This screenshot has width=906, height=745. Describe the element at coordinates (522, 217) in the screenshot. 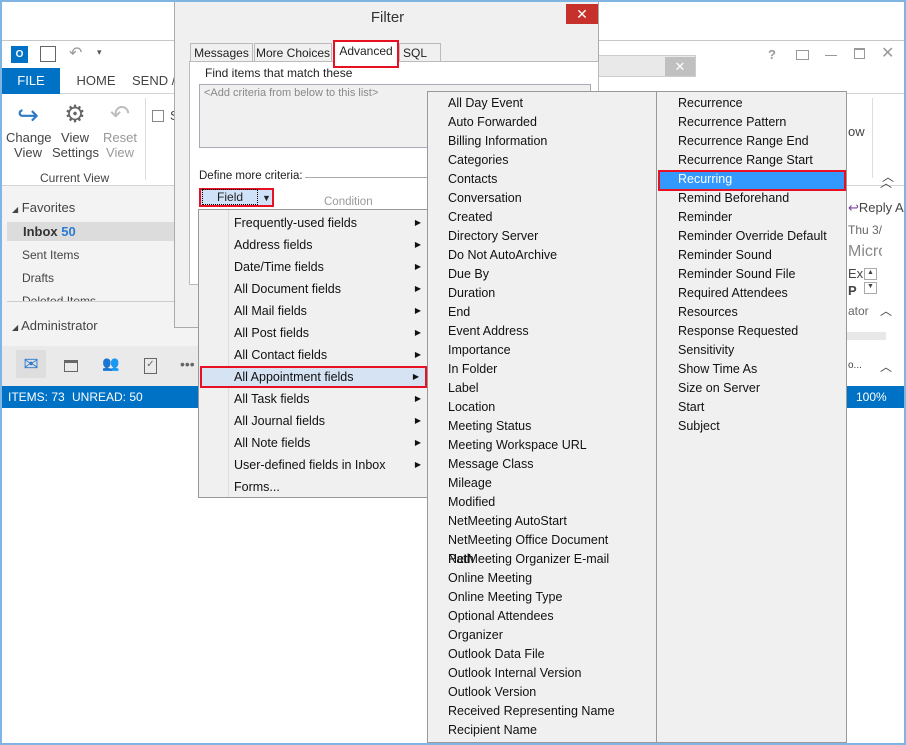

I see `submenu-item: Created` at that location.